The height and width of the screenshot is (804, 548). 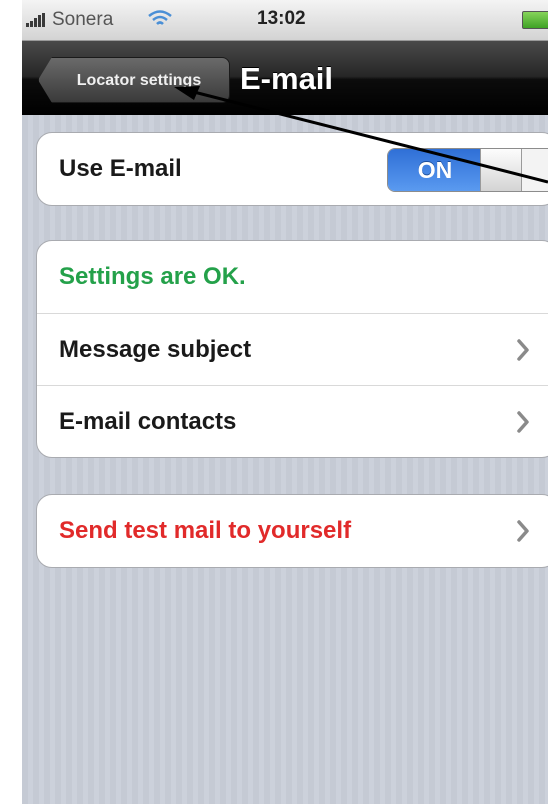 I want to click on toggle-on-label: ON, so click(x=435, y=170).